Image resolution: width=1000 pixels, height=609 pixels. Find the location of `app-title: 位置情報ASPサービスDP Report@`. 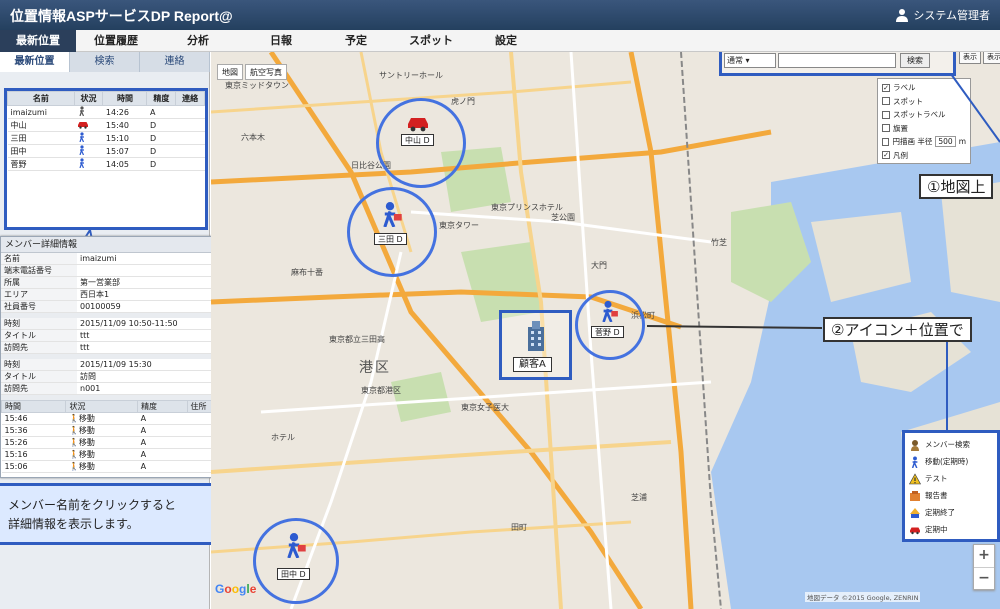

app-title: 位置情報ASPサービスDP Report@ is located at coordinates (121, 16).